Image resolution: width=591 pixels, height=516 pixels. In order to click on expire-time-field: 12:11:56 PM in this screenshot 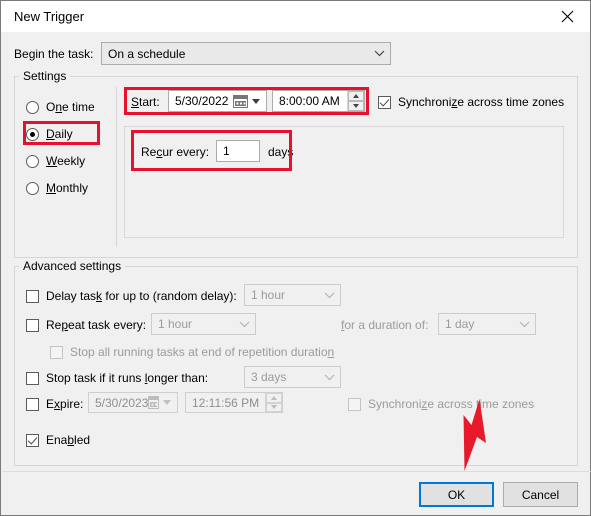, I will do `click(234, 402)`.